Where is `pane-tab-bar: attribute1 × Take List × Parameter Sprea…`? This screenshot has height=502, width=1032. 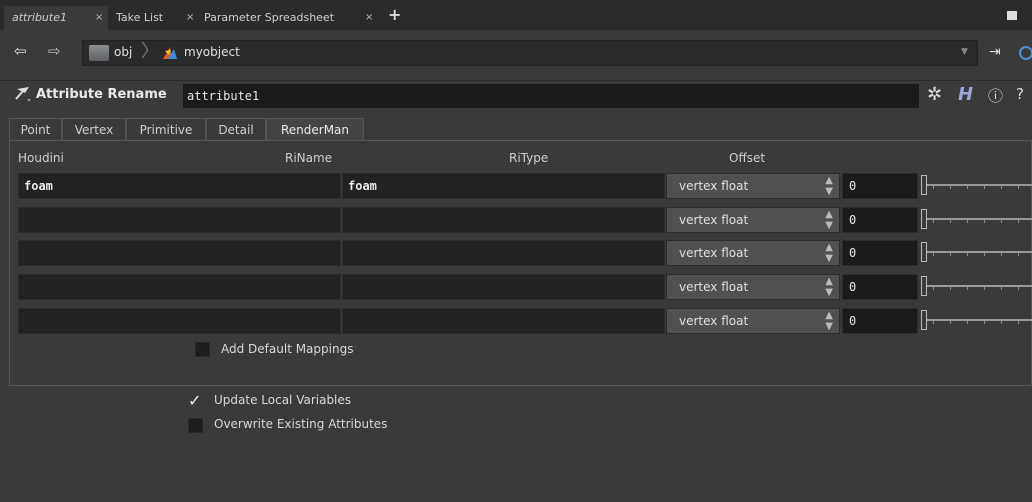 pane-tab-bar: attribute1 × Take List × Parameter Sprea… is located at coordinates (516, 15).